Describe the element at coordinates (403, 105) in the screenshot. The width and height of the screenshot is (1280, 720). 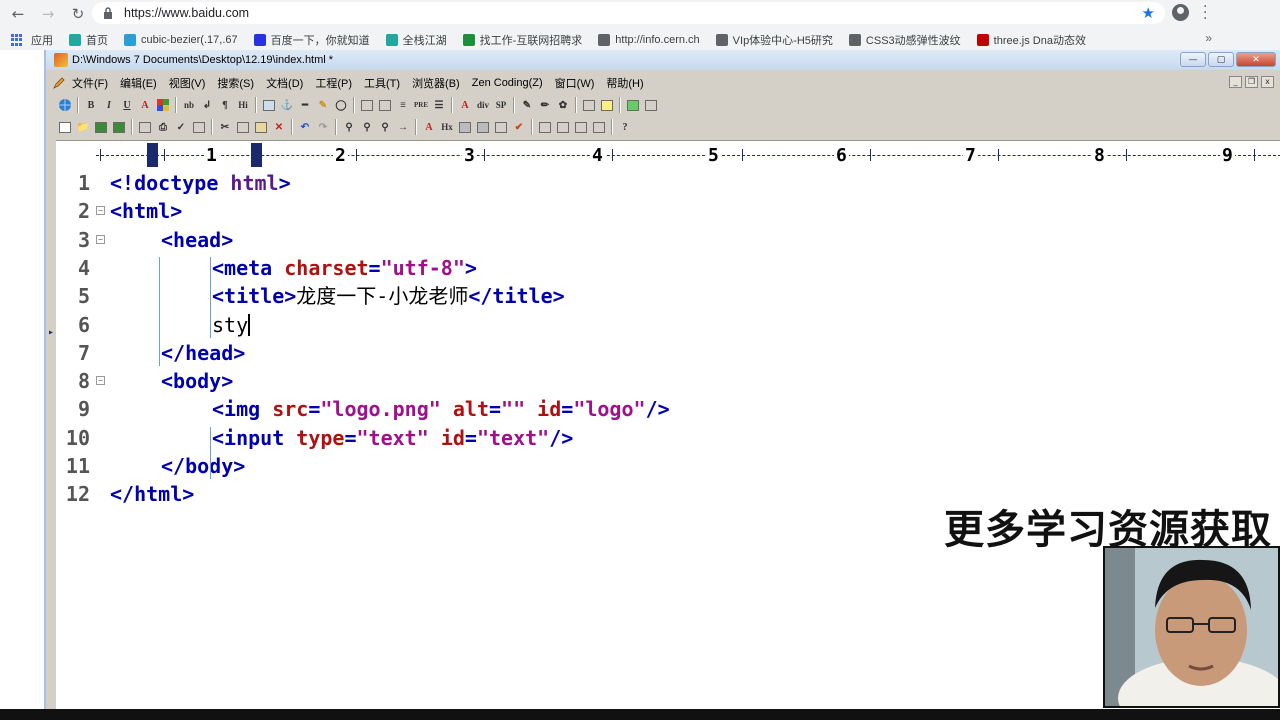
I see `align-icon: ≡` at that location.